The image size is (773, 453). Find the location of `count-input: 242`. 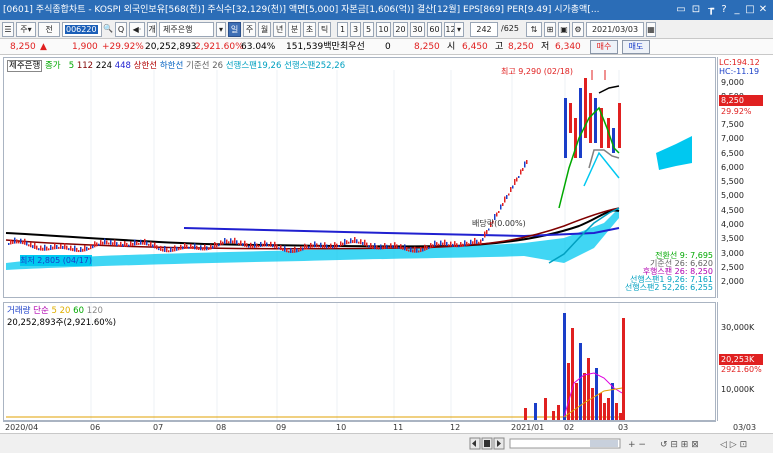

count-input: 242 is located at coordinates (484, 29).